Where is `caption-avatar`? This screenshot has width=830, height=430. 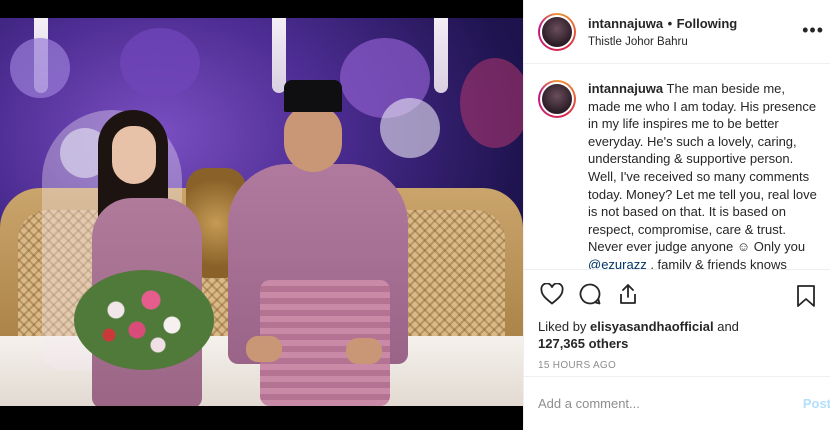
caption-avatar is located at coordinates (557, 99).